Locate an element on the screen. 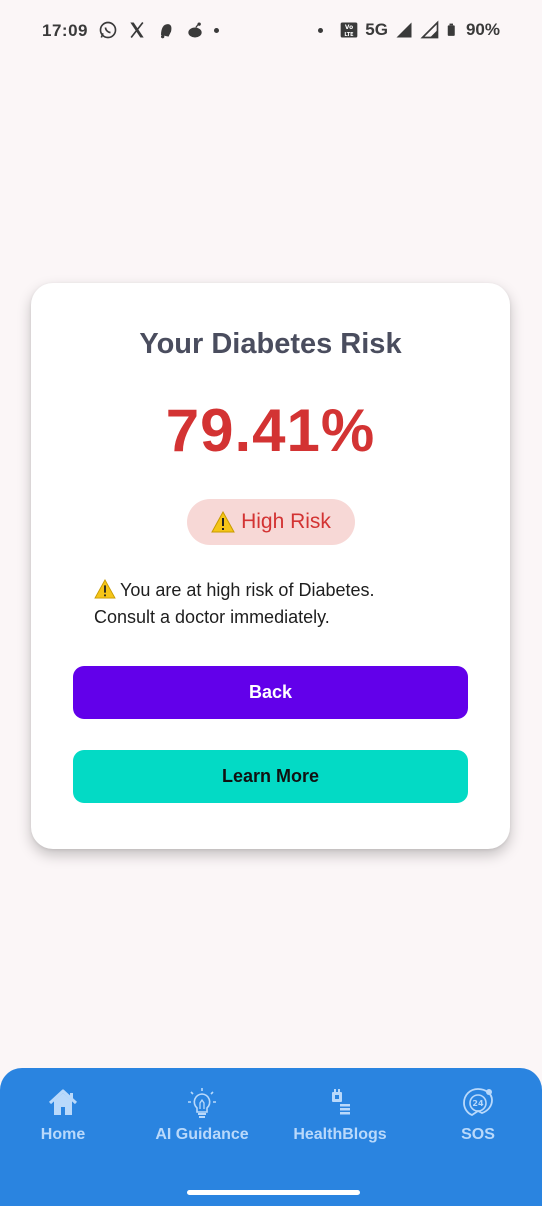 The image size is (542, 1206). notification-icon is located at coordinates (166, 31).